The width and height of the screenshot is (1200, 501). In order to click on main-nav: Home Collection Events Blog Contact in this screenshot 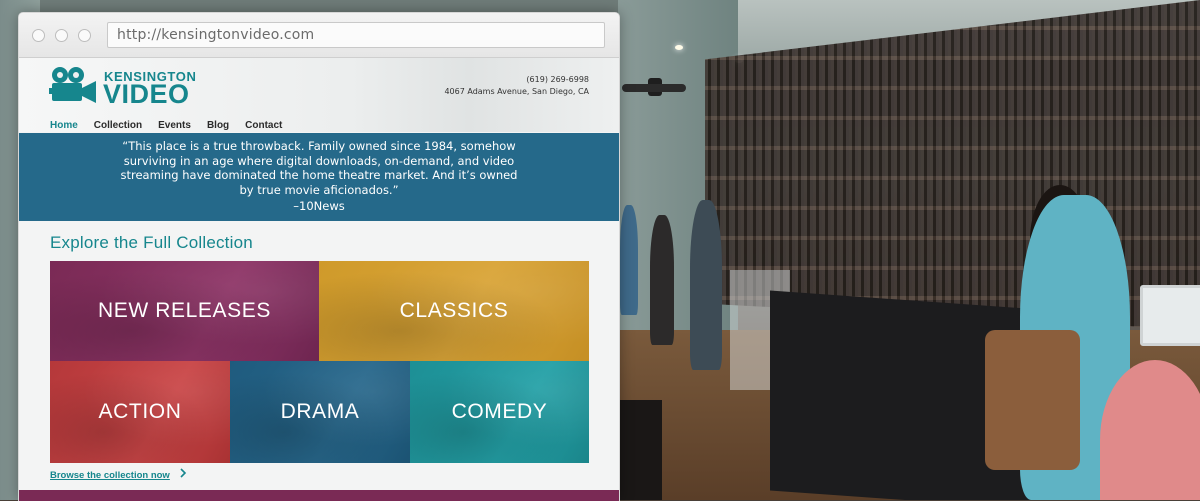, I will do `click(174, 122)`.